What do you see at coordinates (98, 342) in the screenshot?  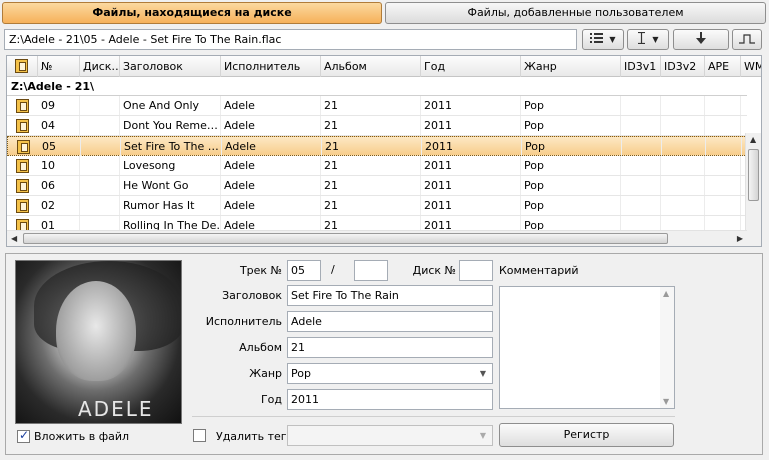 I see `album-cover-image: ADELE 21` at bounding box center [98, 342].